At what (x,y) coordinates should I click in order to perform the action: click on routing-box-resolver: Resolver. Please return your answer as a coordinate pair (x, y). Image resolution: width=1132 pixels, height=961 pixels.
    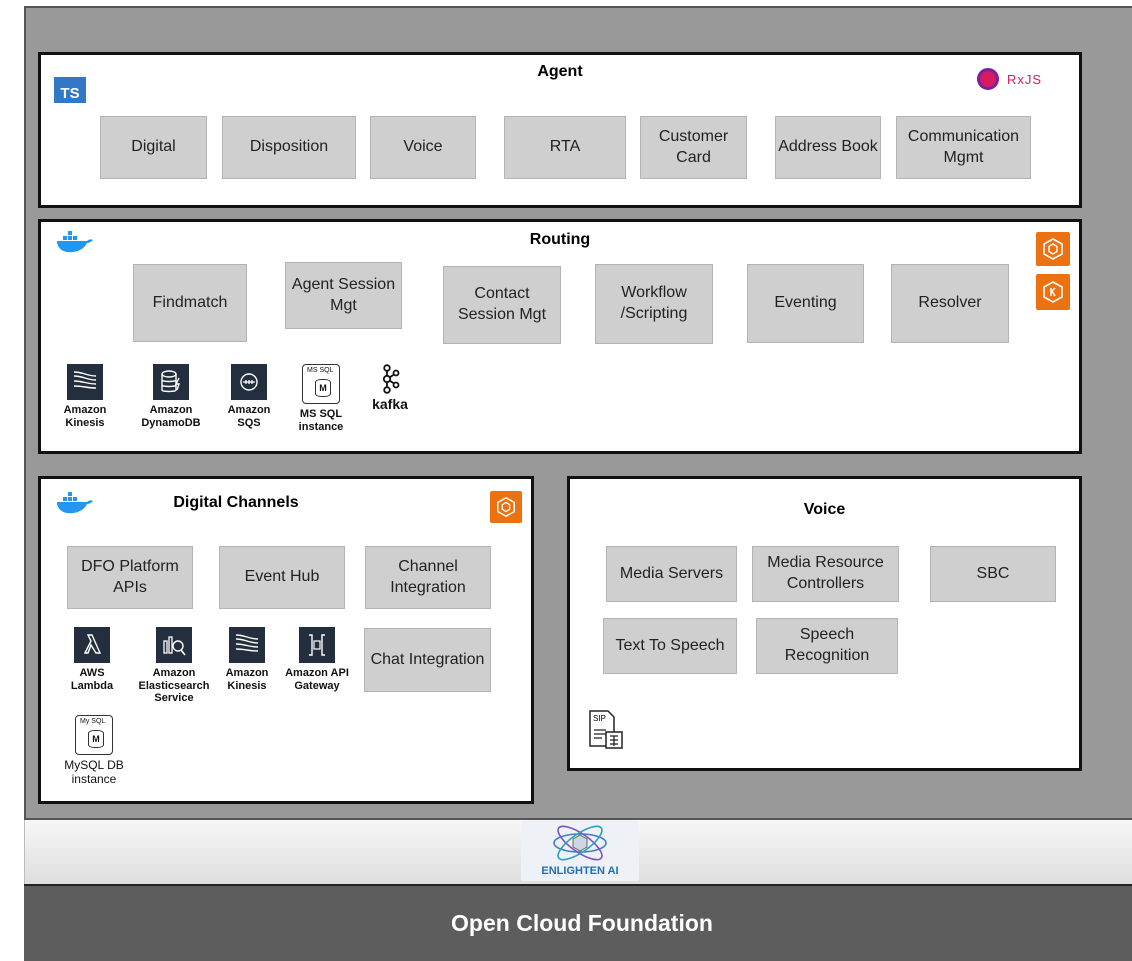
    Looking at the image, I should click on (950, 303).